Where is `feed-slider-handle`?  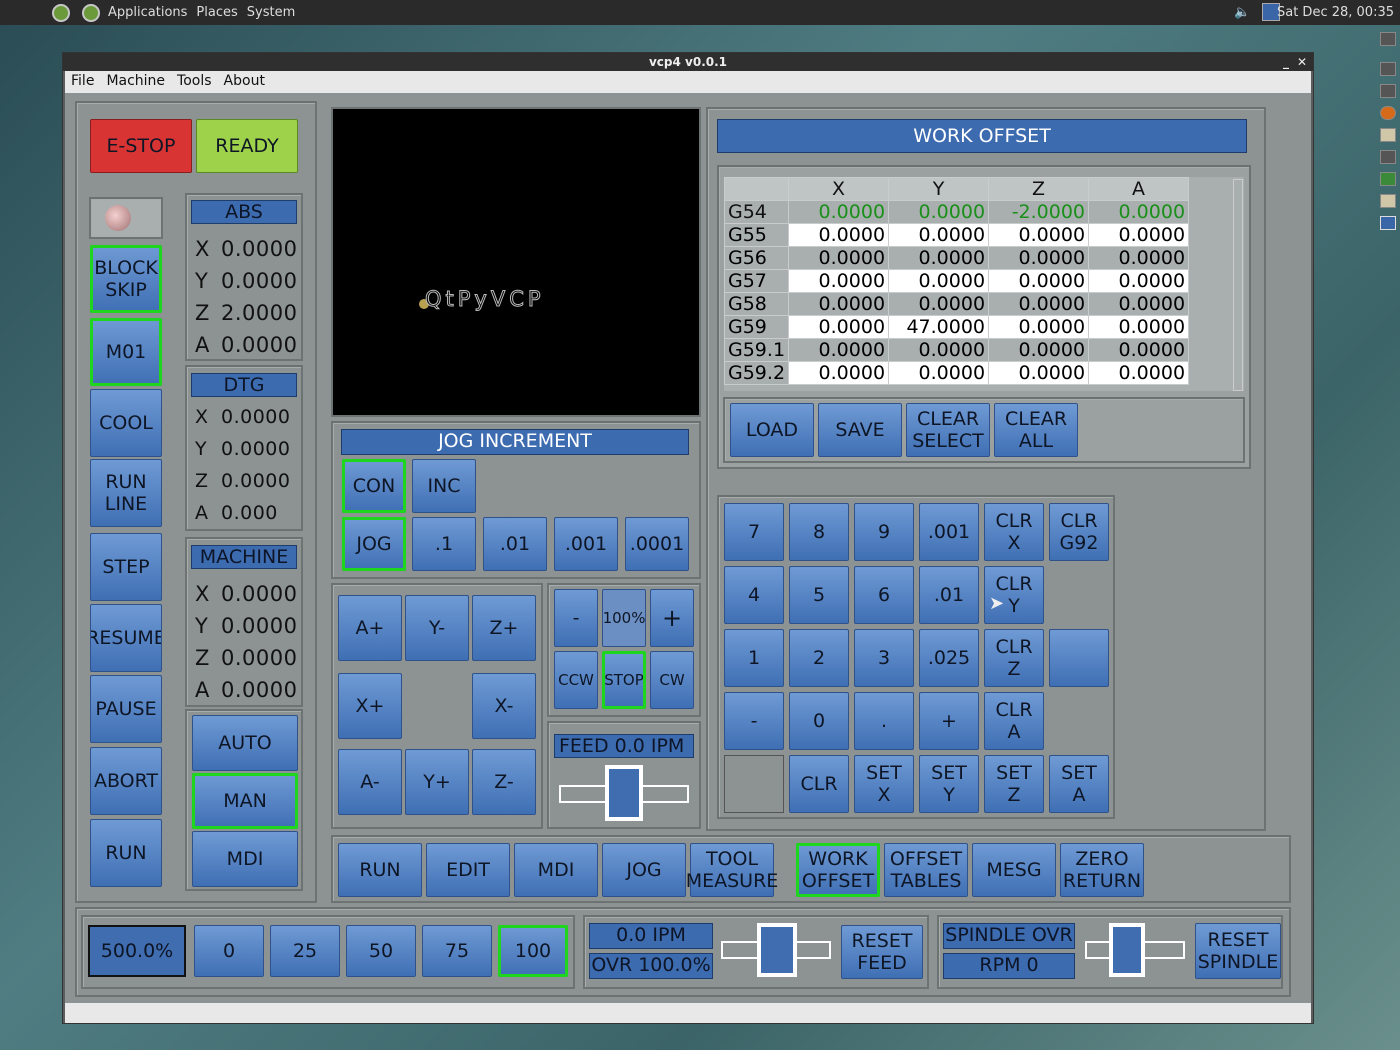 feed-slider-handle is located at coordinates (624, 793).